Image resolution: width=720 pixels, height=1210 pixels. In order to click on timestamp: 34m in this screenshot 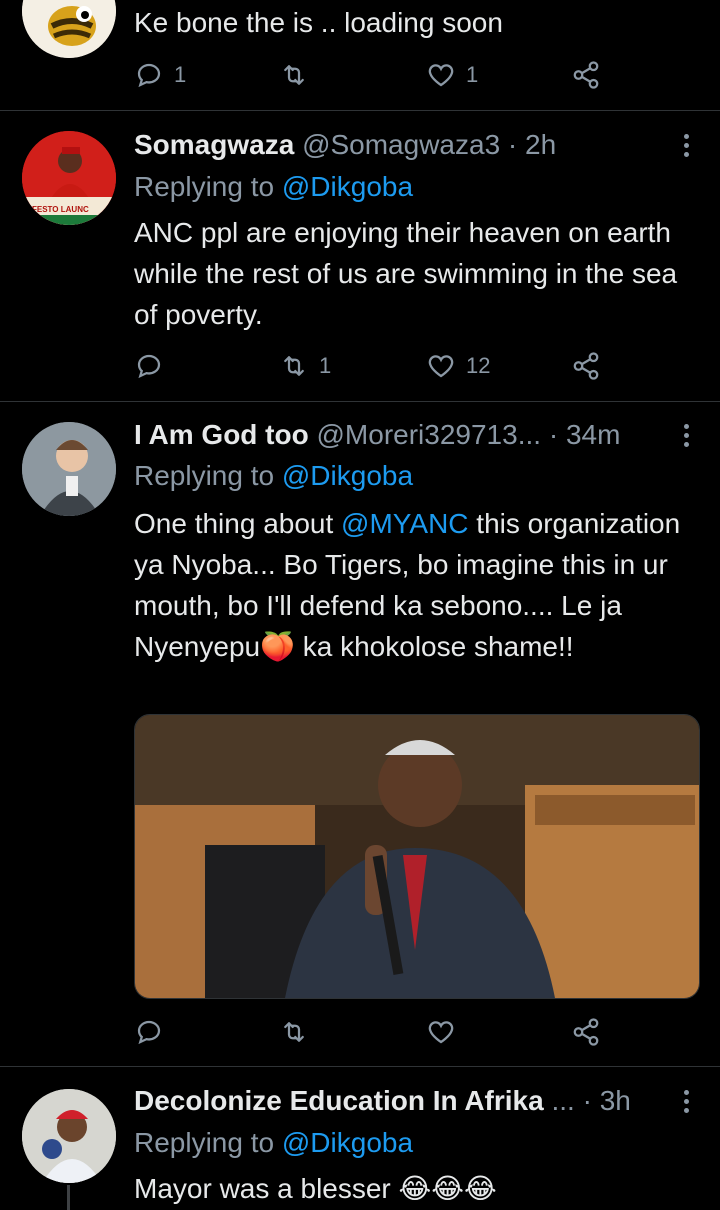, I will do `click(593, 434)`.